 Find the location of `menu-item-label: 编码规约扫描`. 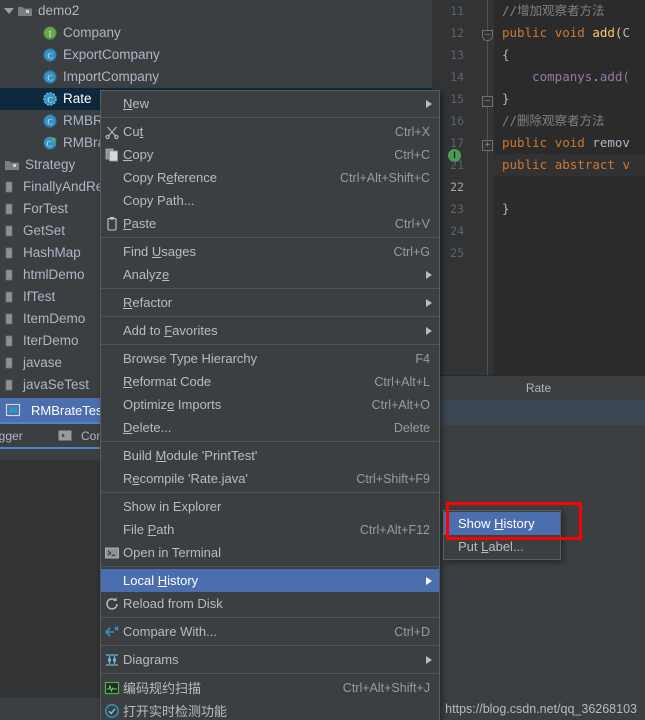

menu-item-label: 编码规约扫描 is located at coordinates (162, 688).